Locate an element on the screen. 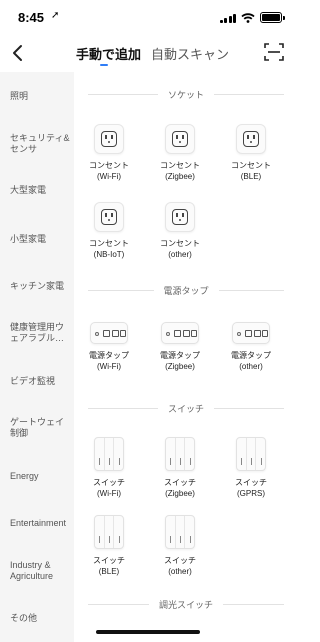  sidebar-item-other: その他 is located at coordinates (41, 618).